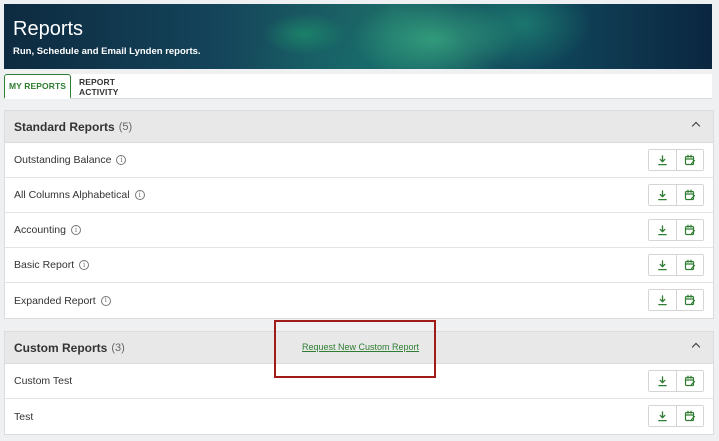  What do you see at coordinates (48, 29) in the screenshot?
I see `page-title: Reports` at bounding box center [48, 29].